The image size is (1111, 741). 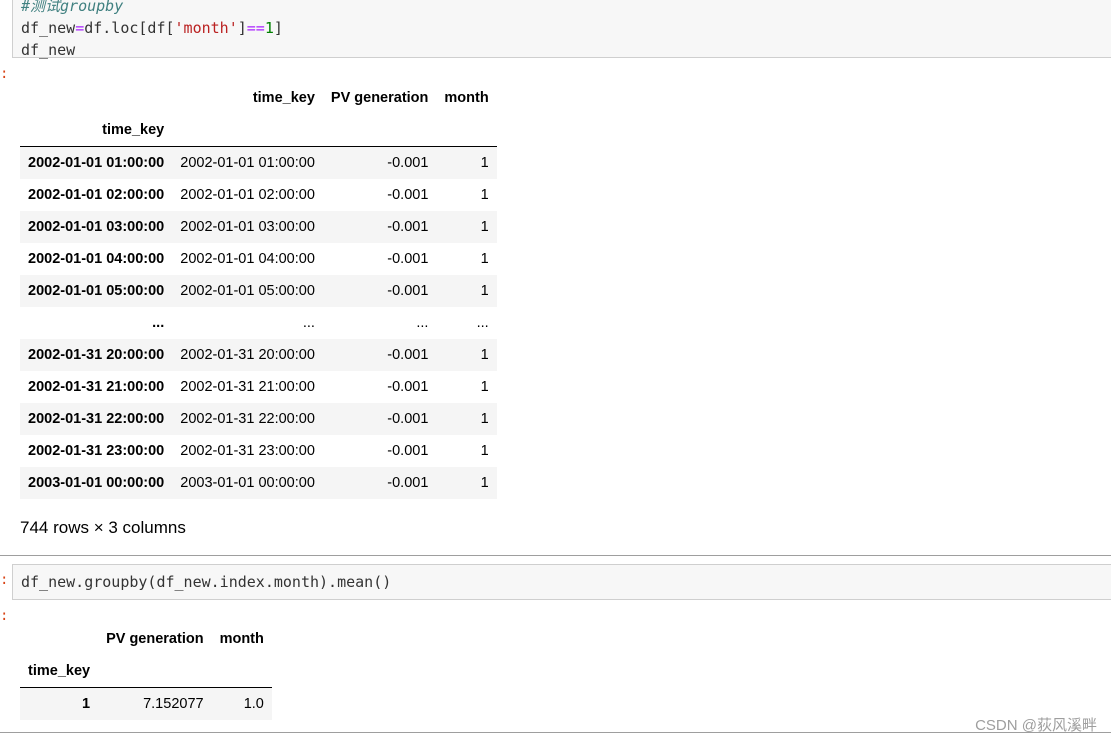 What do you see at coordinates (4, 580) in the screenshot?
I see `input-prompt-2: :` at bounding box center [4, 580].